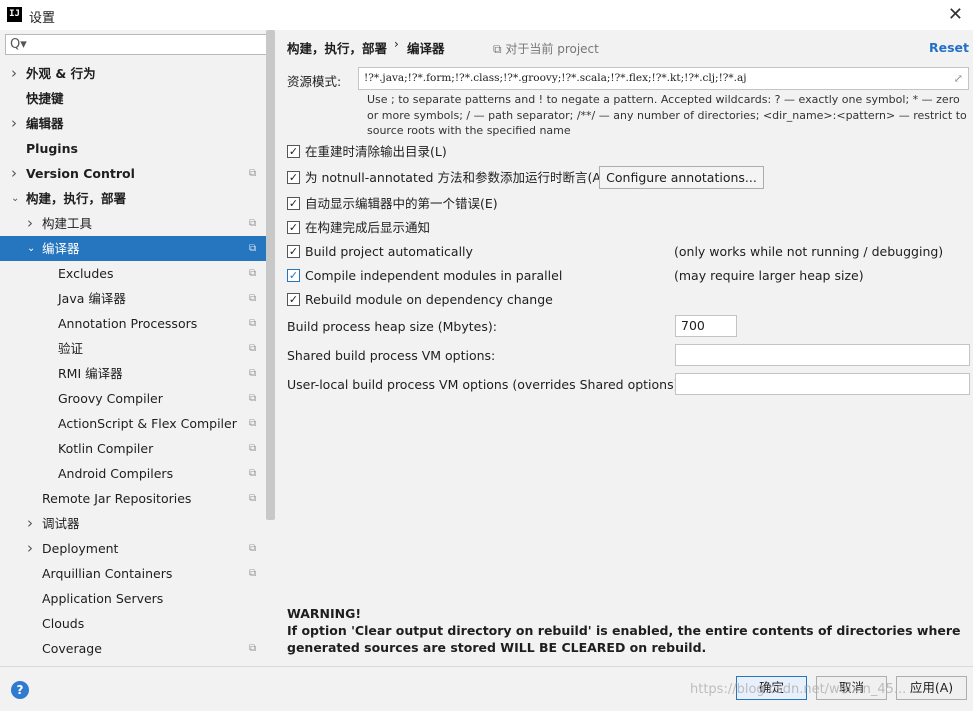 The image size is (973, 711). Describe the element at coordinates (80, 173) in the screenshot. I see `tree-item-label: Version Control` at that location.